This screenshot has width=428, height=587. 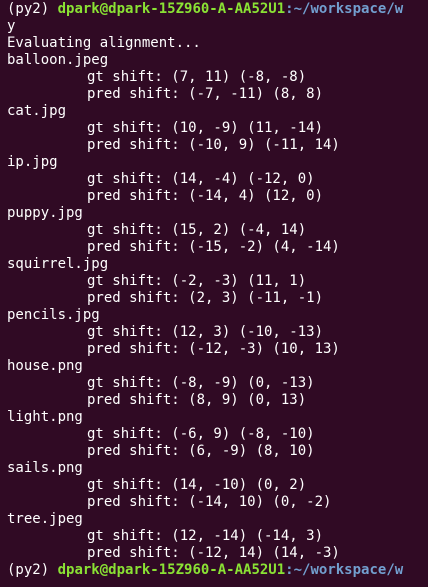 I want to click on file-name: light.png, so click(x=45, y=417).